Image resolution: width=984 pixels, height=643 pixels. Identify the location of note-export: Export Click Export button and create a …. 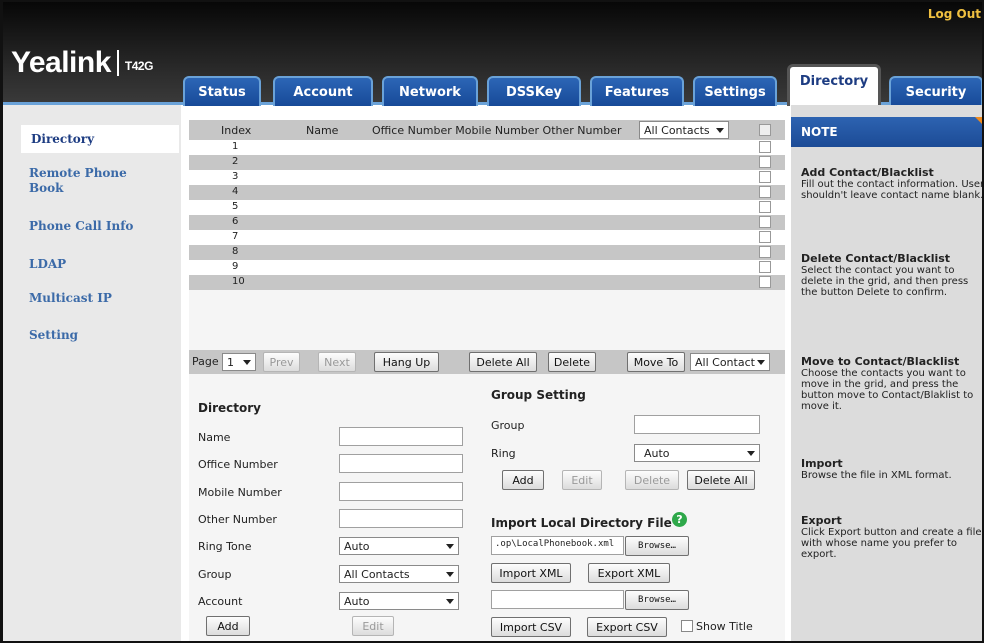
(891, 537).